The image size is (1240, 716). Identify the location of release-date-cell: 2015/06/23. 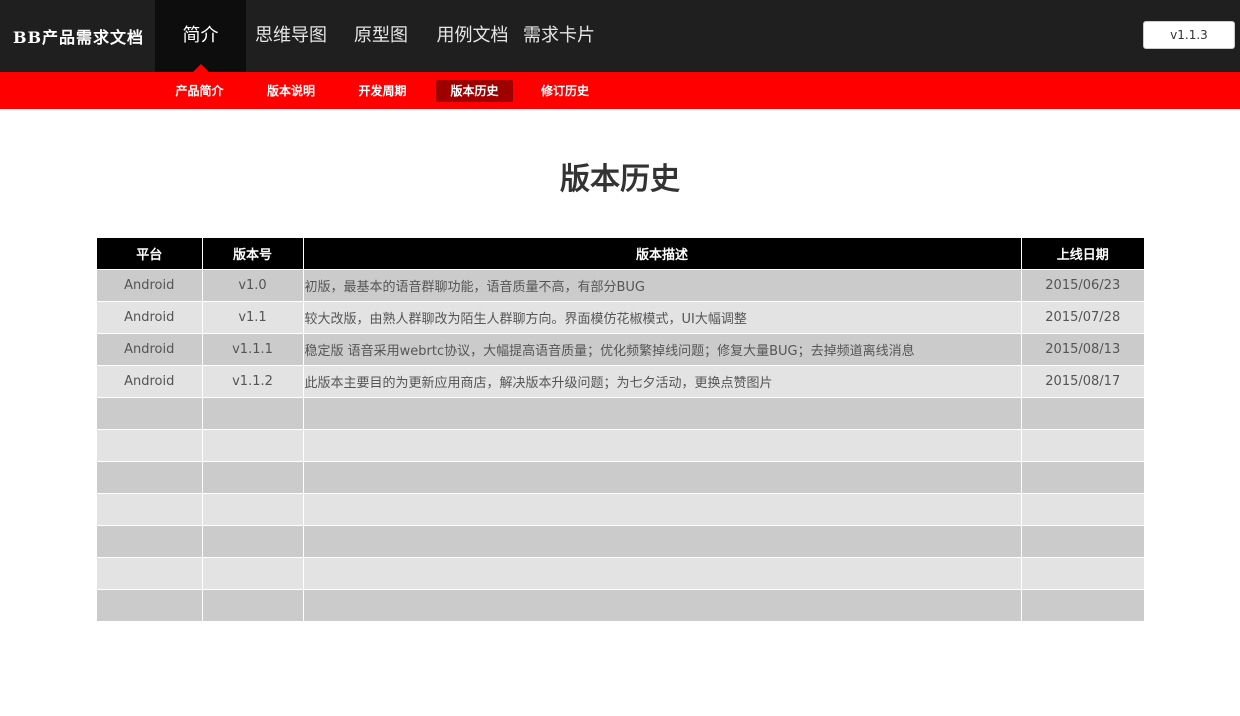
(1082, 284).